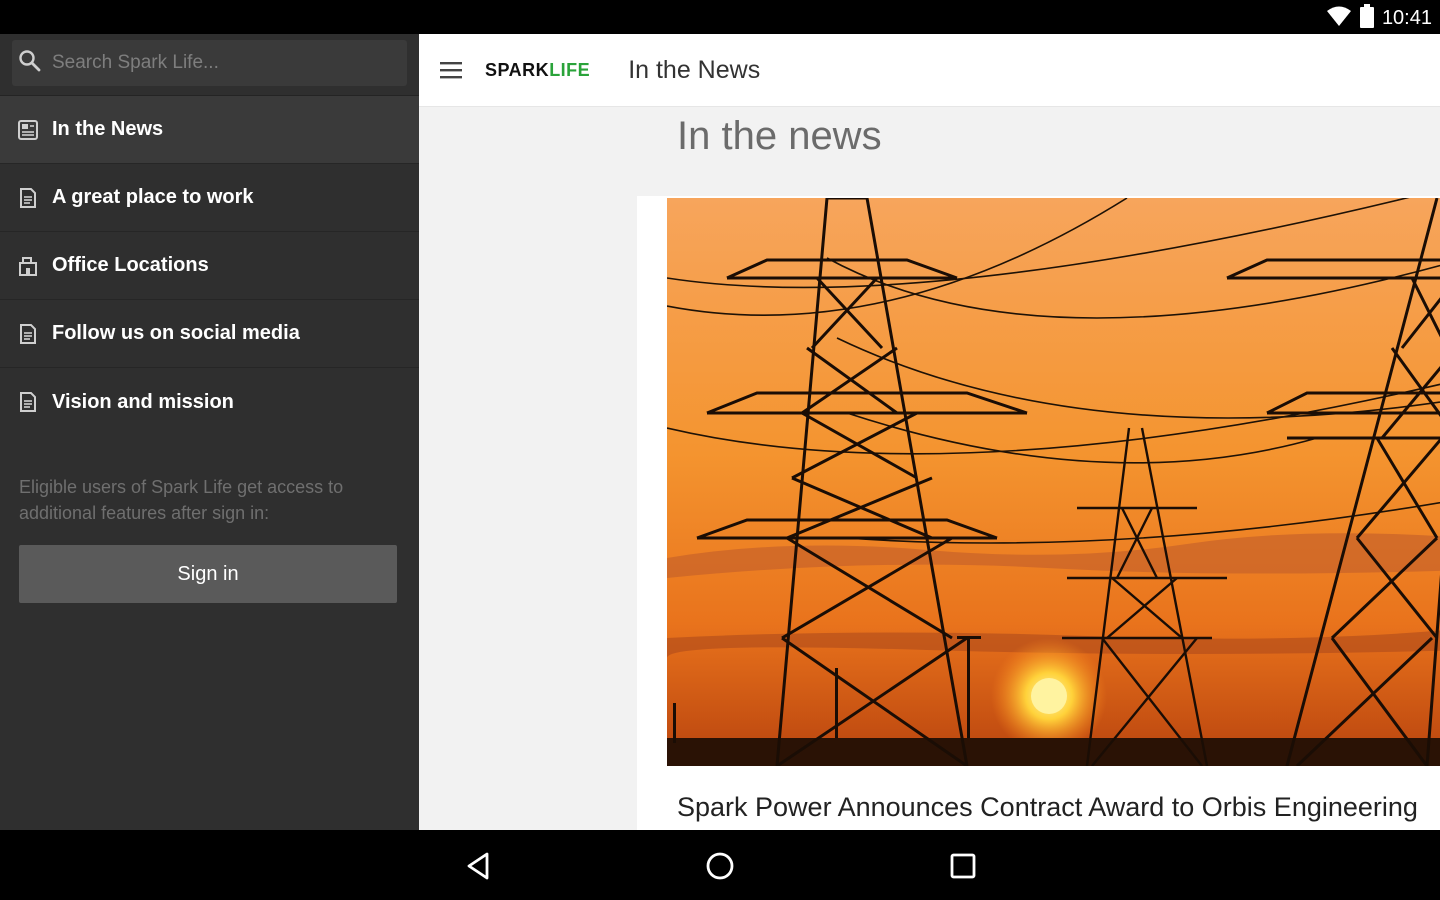 The image size is (1440, 900). I want to click on sparklife-logo: SPARKLIFE, so click(537, 70).